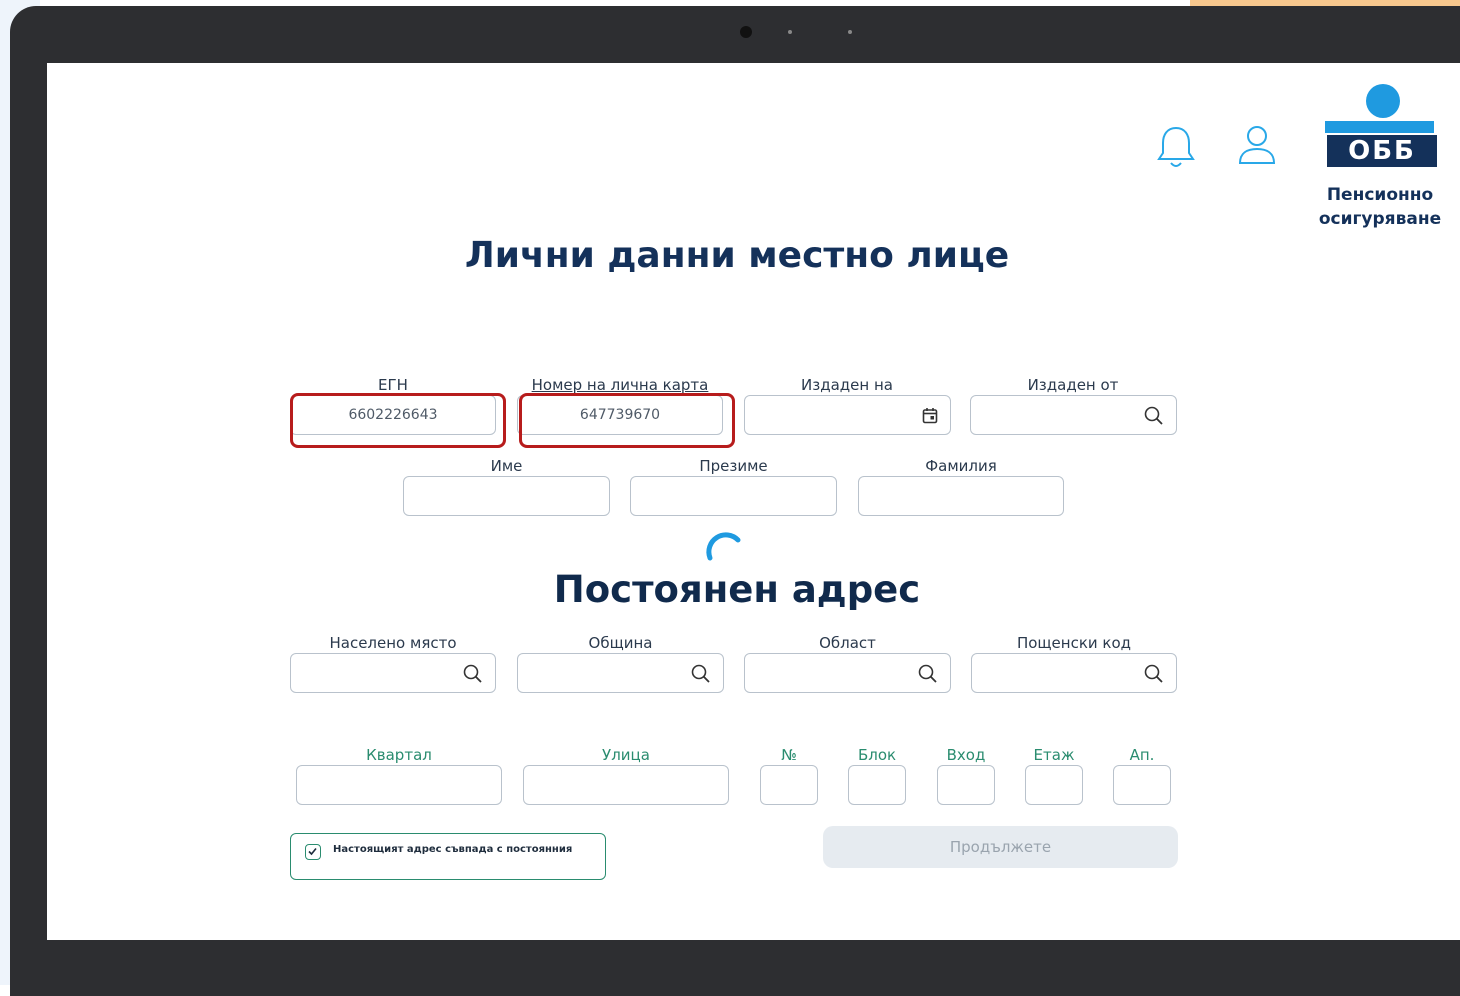 This screenshot has height=996, width=1460. What do you see at coordinates (393, 385) in the screenshot?
I see `egn-label: ЕГН` at bounding box center [393, 385].